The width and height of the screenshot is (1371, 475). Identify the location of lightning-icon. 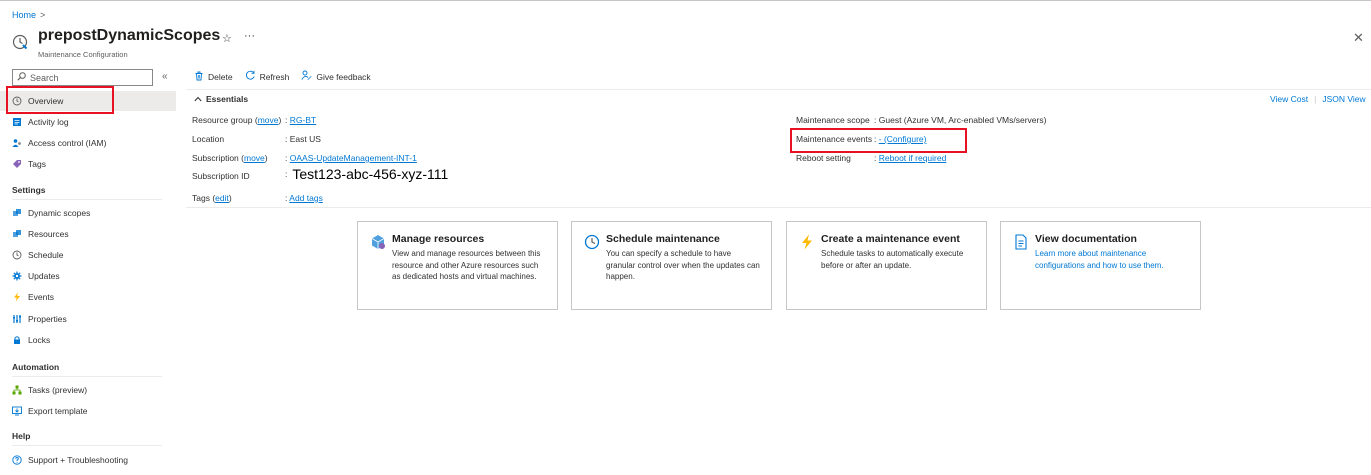
(17, 297).